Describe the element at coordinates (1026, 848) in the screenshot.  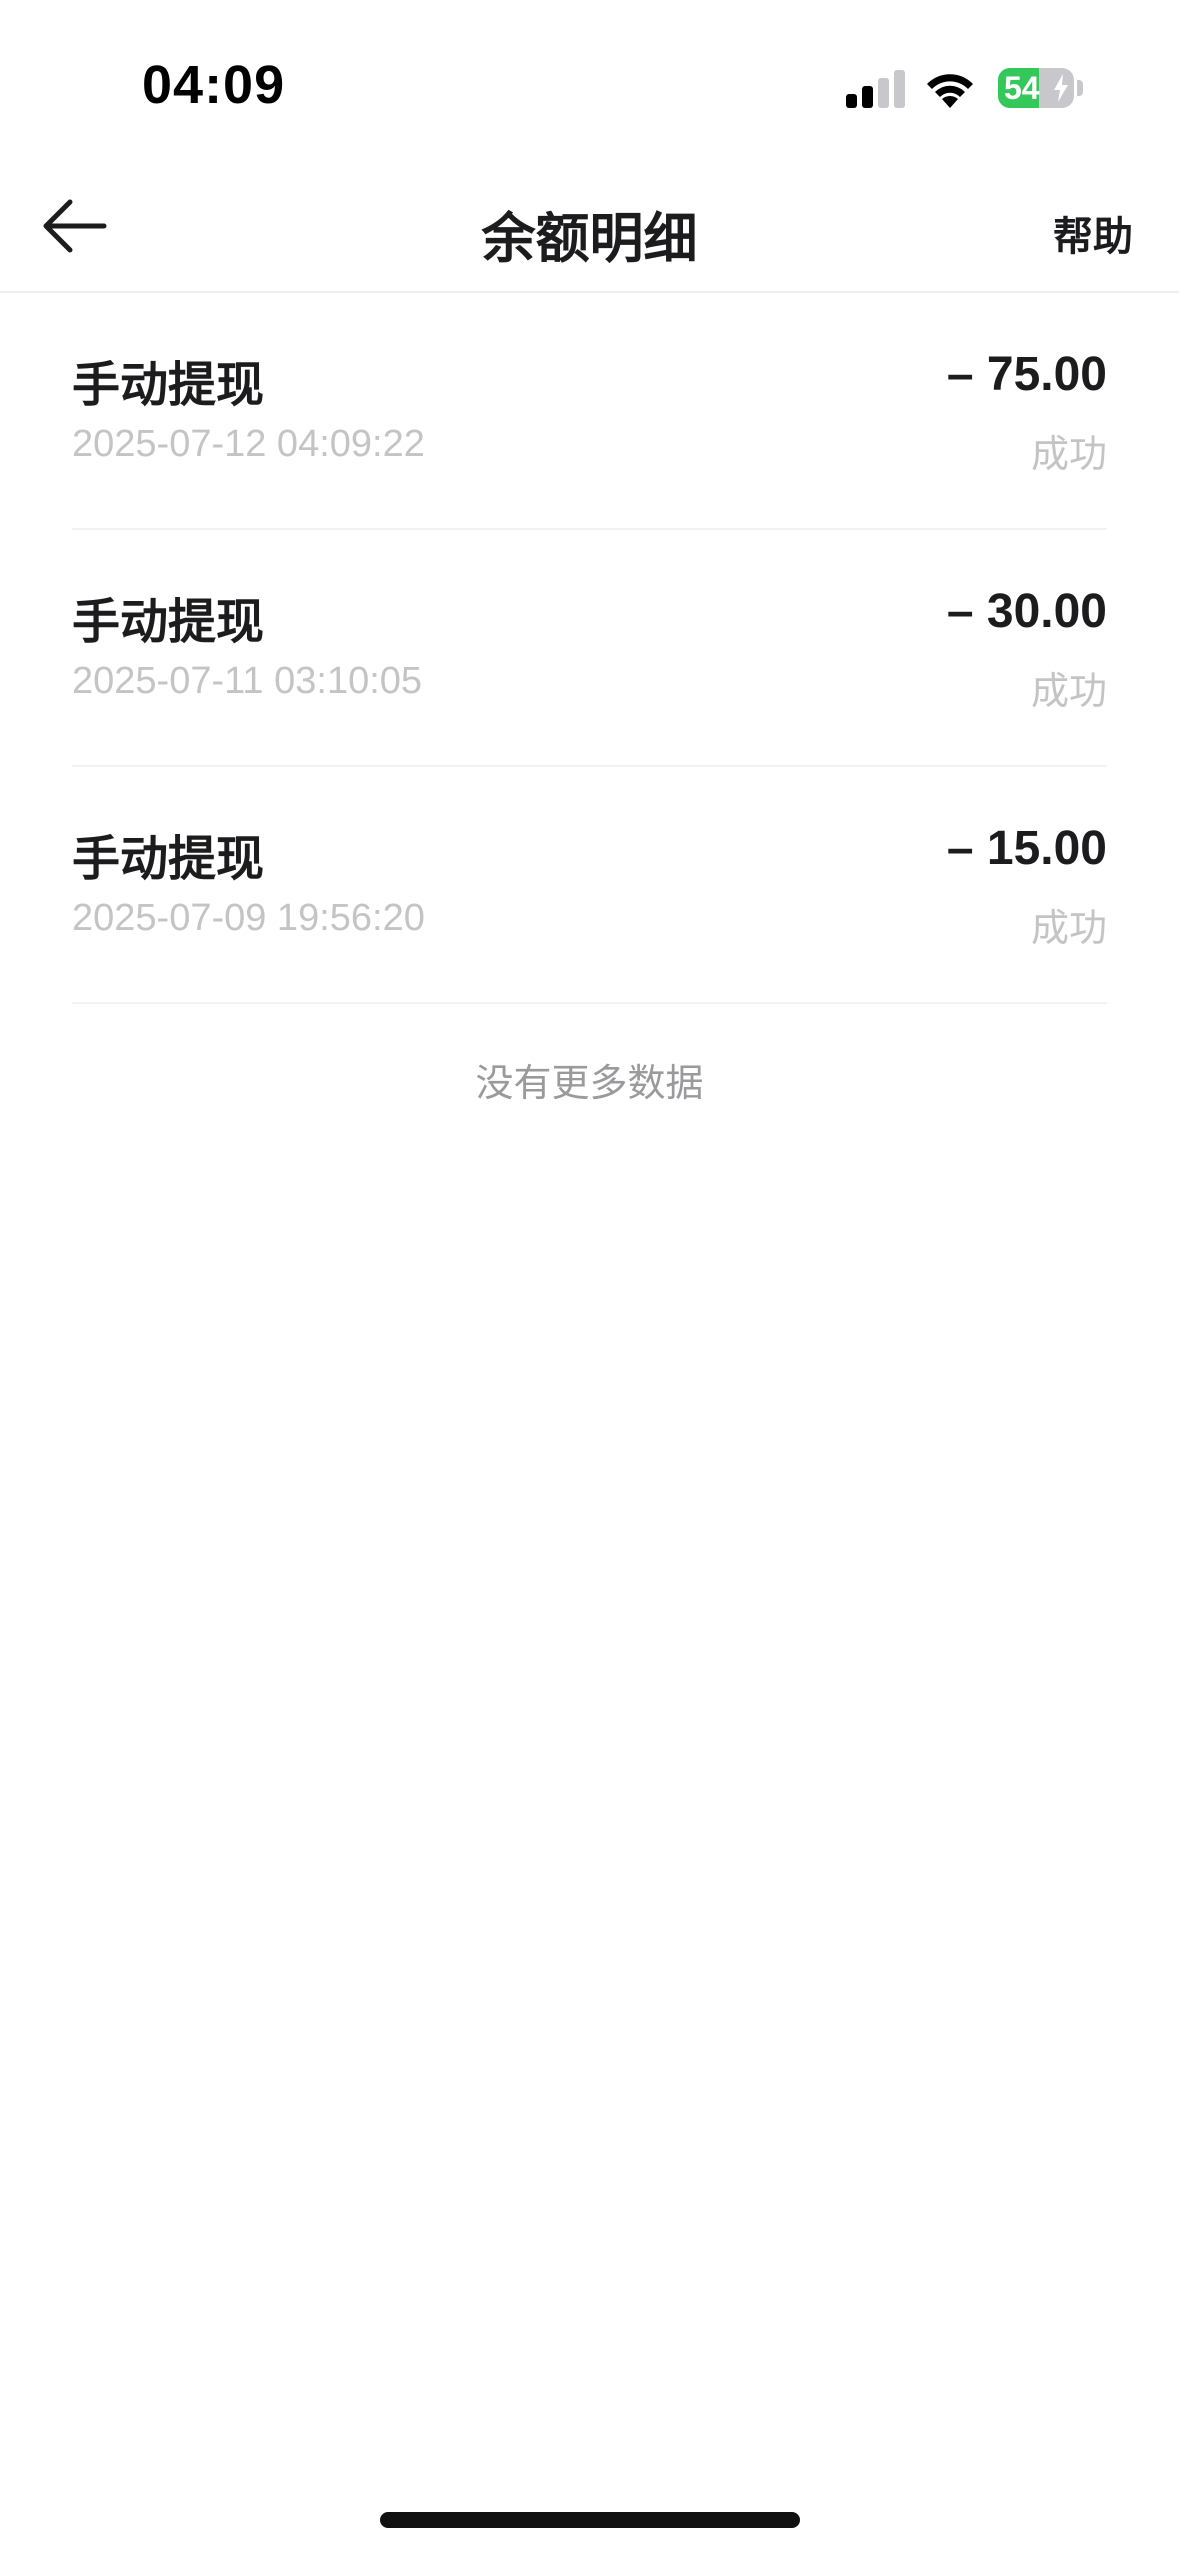
I see `transaction-amount: – 15.00` at that location.